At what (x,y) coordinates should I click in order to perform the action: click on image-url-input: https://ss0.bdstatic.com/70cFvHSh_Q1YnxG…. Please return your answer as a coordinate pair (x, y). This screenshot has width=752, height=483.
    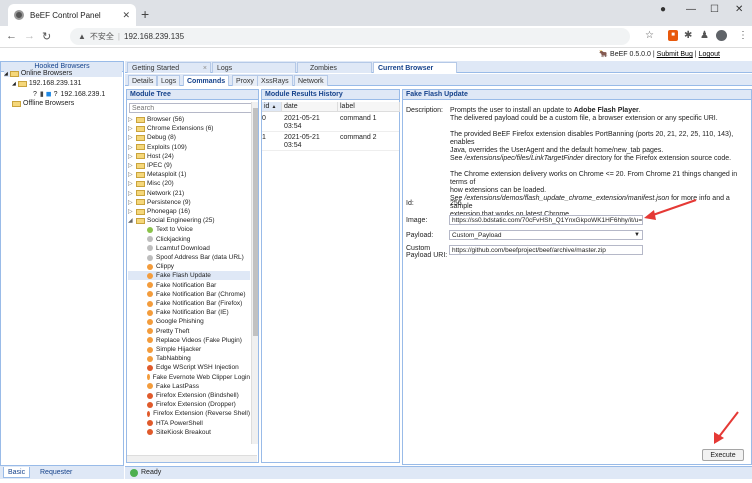
    Looking at the image, I should click on (546, 220).